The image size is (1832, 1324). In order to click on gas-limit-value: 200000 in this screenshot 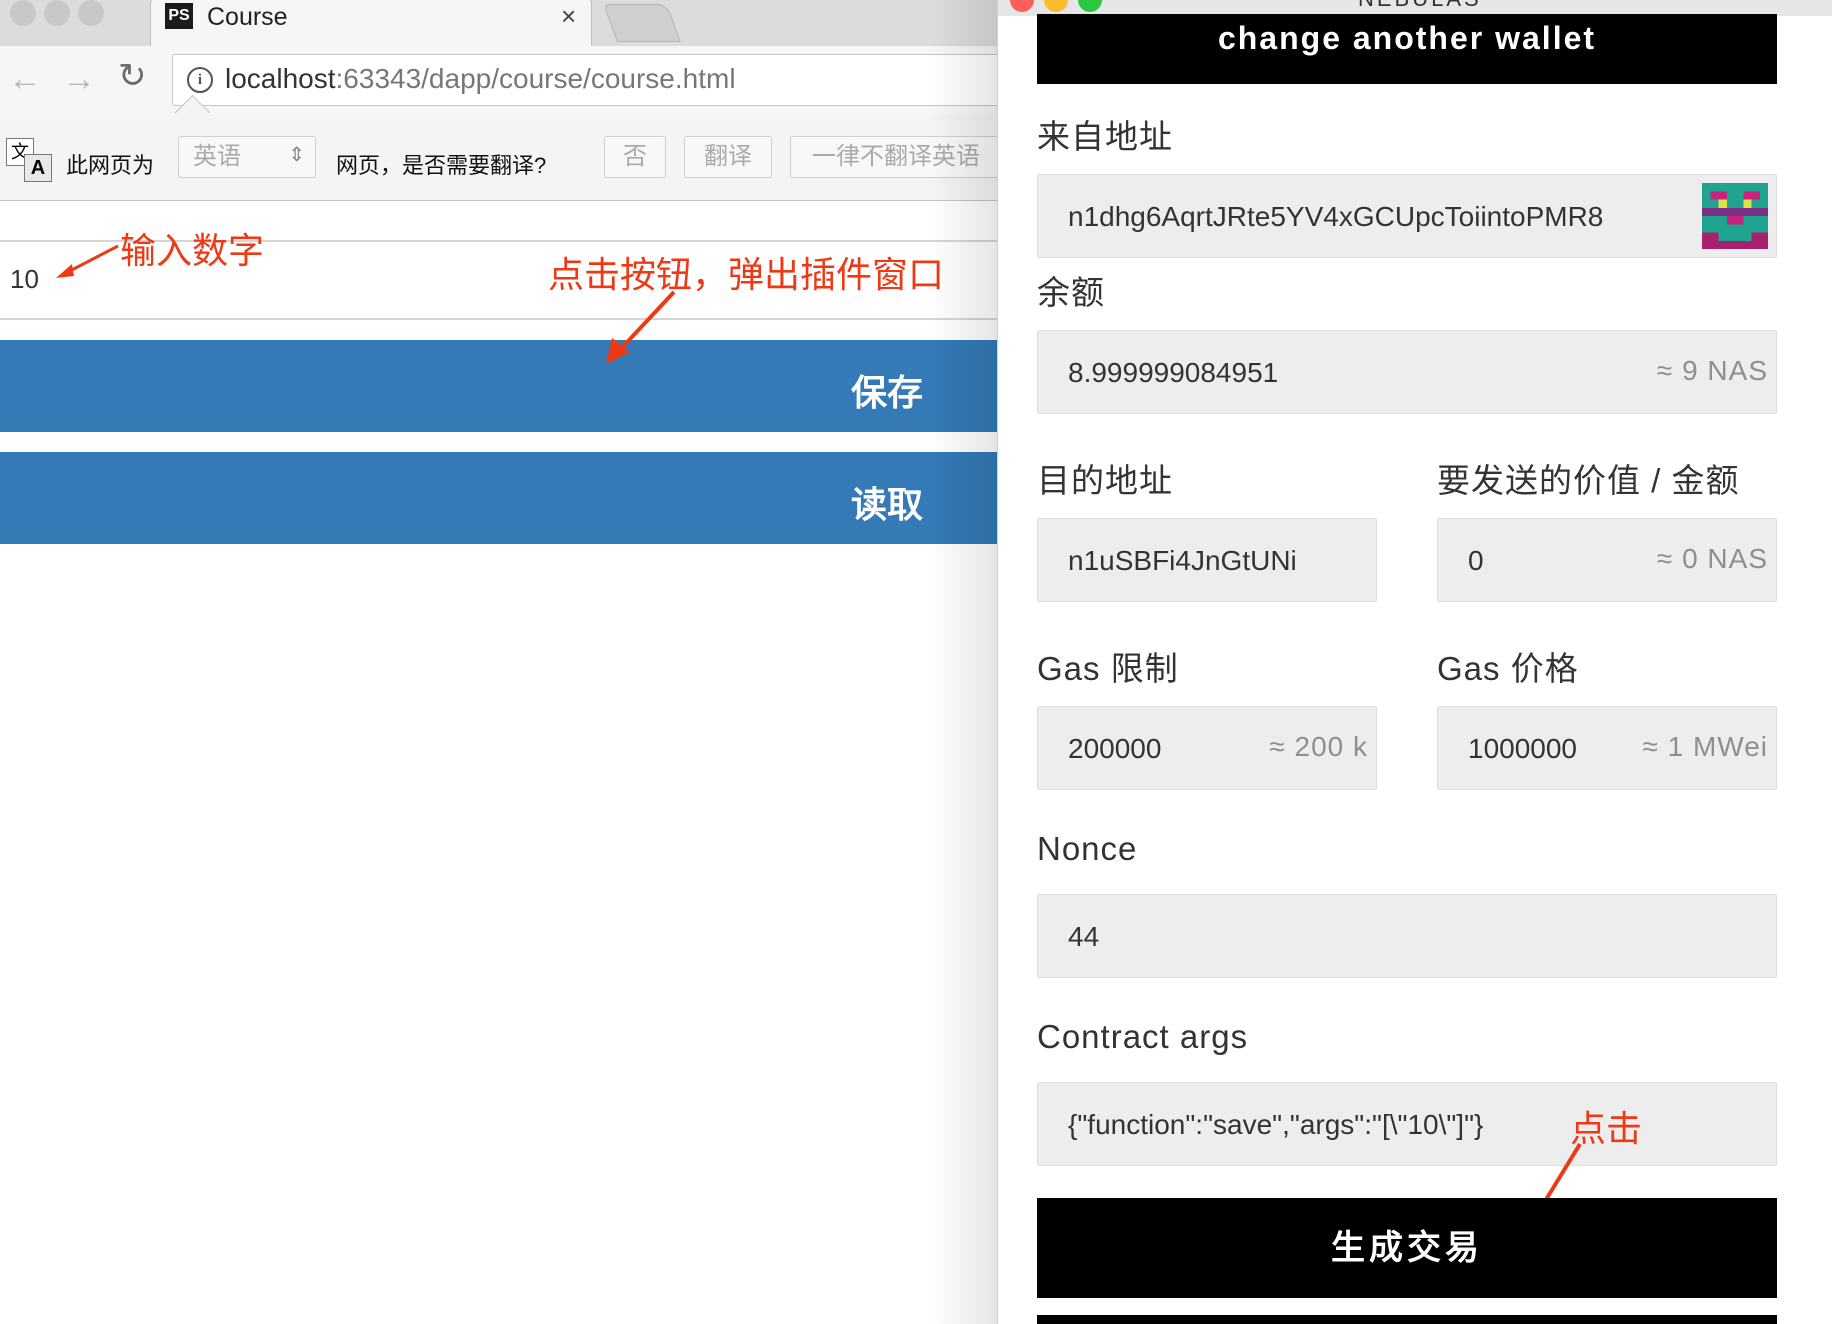, I will do `click(1115, 748)`.